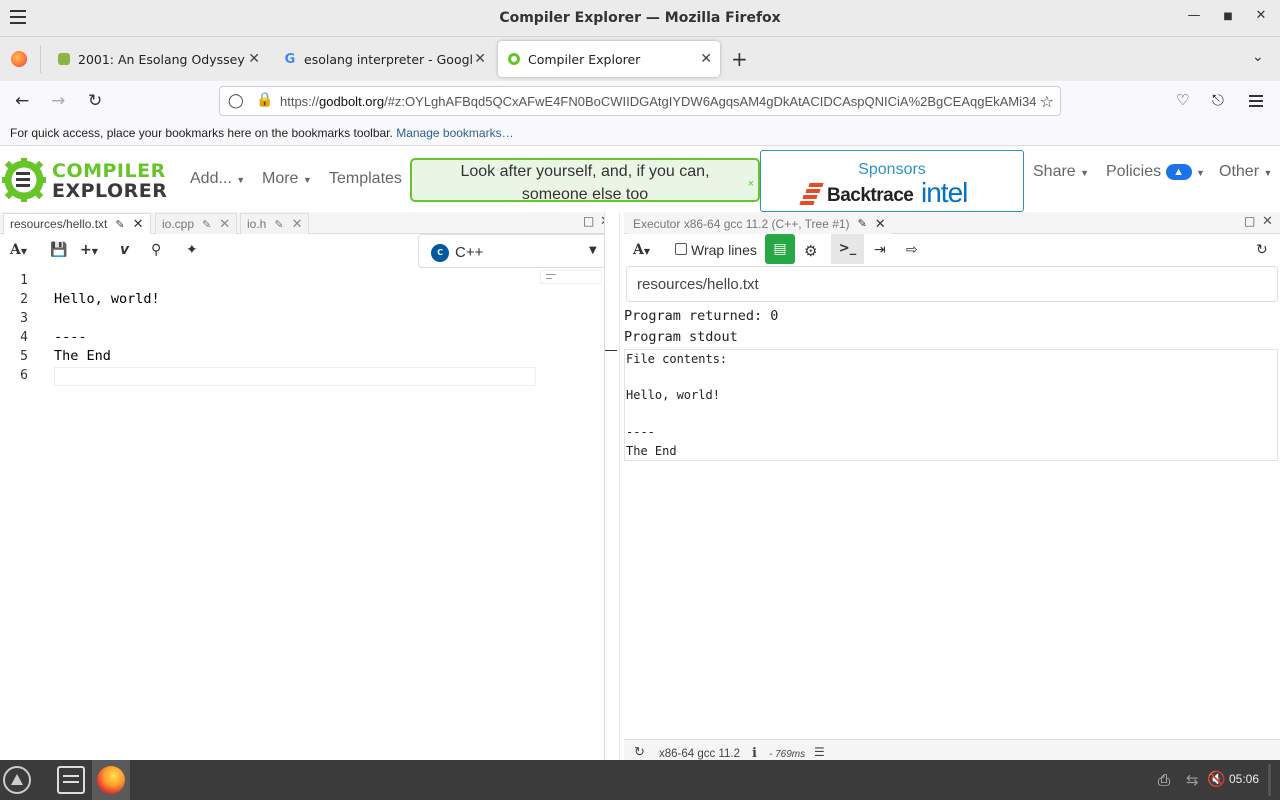 Image resolution: width=1280 pixels, height=800 pixels. What do you see at coordinates (1218, 100) in the screenshot?
I see `extensions-icon: ⎋` at bounding box center [1218, 100].